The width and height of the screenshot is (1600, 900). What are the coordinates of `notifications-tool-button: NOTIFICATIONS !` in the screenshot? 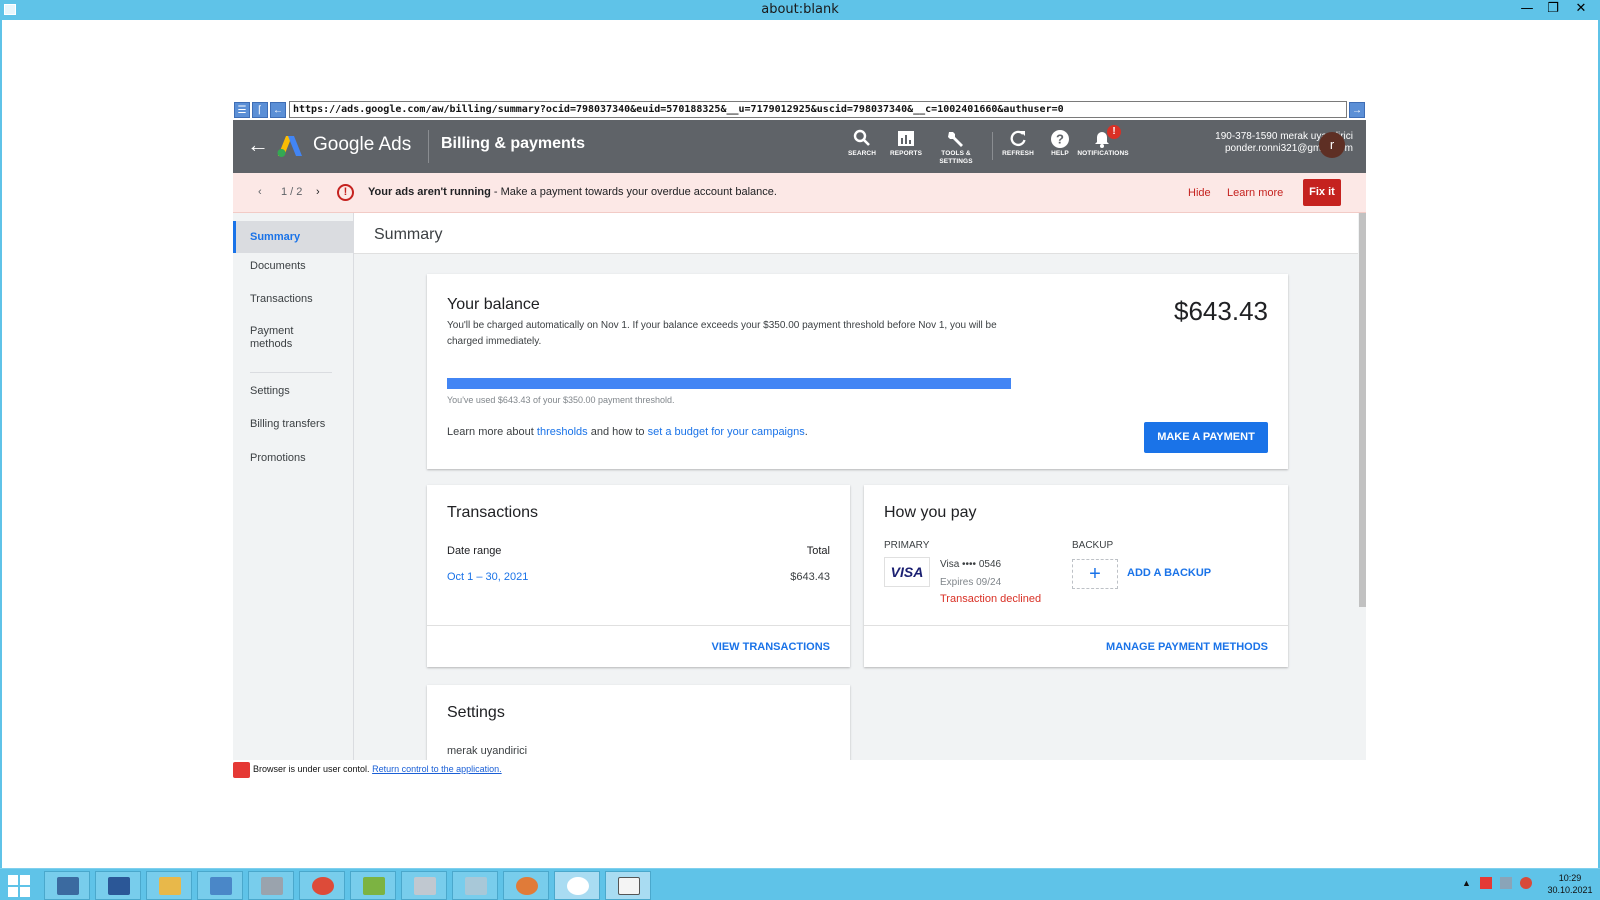 It's located at (1103, 141).